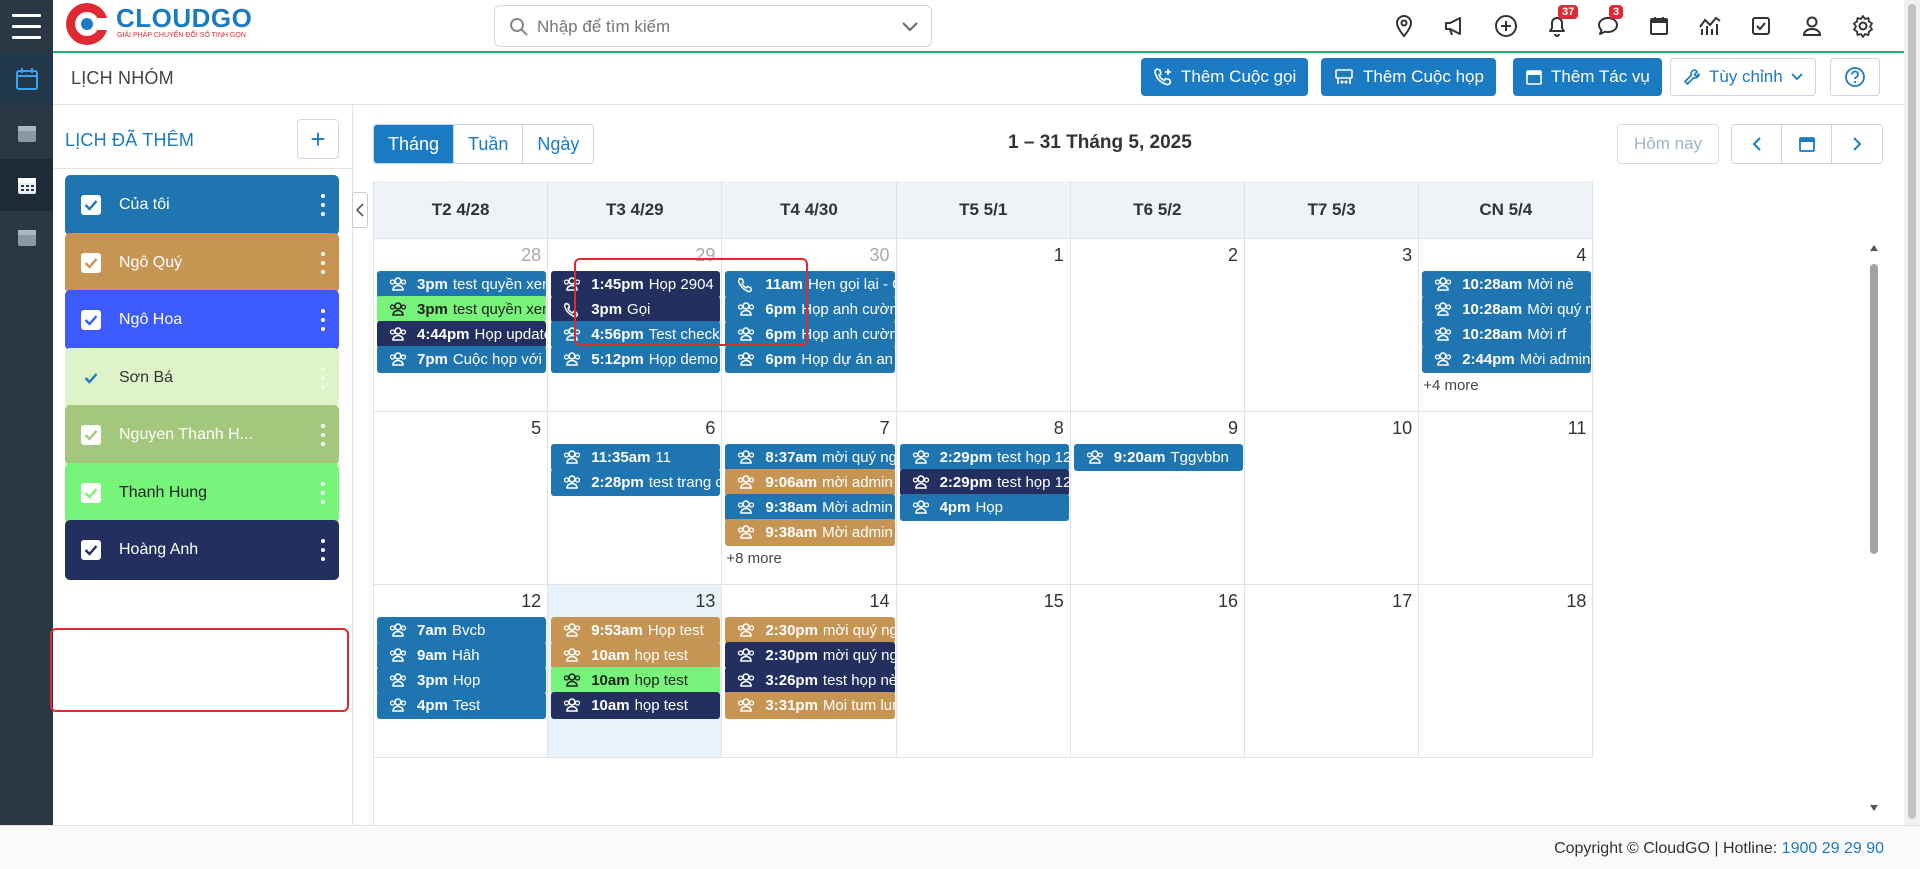  Describe the element at coordinates (558, 144) in the screenshot. I see `tab-day: Ngày` at that location.